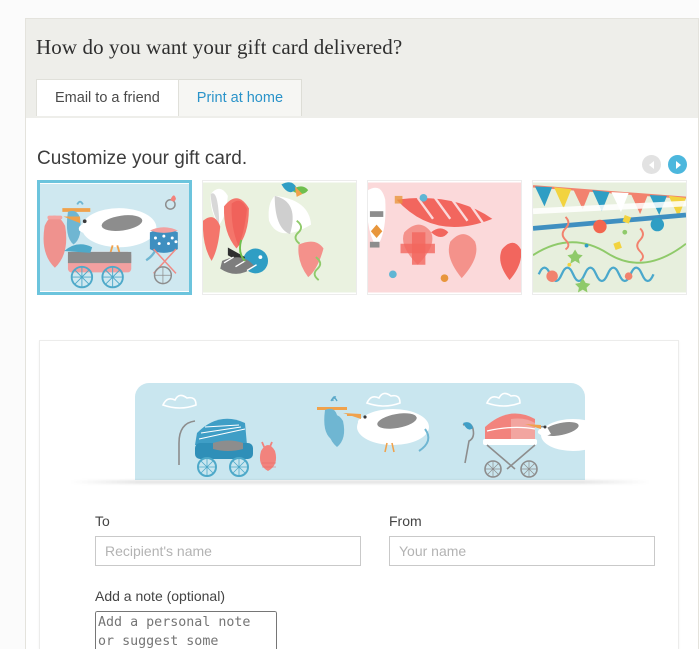  Describe the element at coordinates (142, 158) in the screenshot. I see `section-title: Customize your gift card.` at that location.